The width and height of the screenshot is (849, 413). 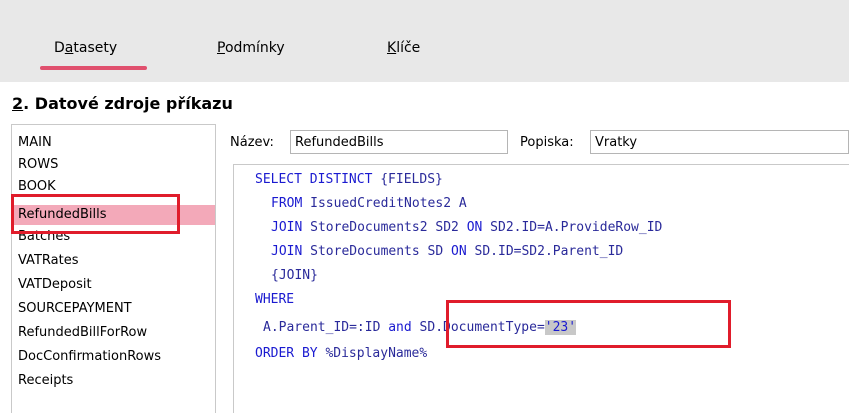 I want to click on sql-string-selected: '23', so click(x=560, y=327).